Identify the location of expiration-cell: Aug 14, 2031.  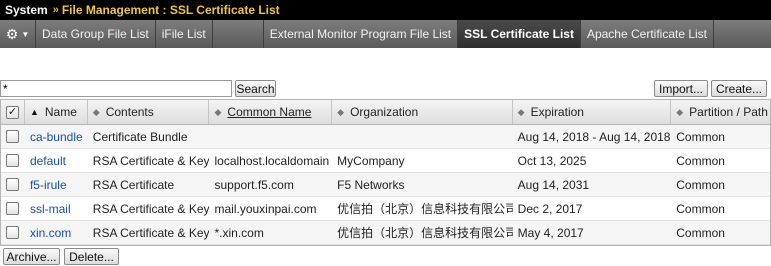
(553, 184).